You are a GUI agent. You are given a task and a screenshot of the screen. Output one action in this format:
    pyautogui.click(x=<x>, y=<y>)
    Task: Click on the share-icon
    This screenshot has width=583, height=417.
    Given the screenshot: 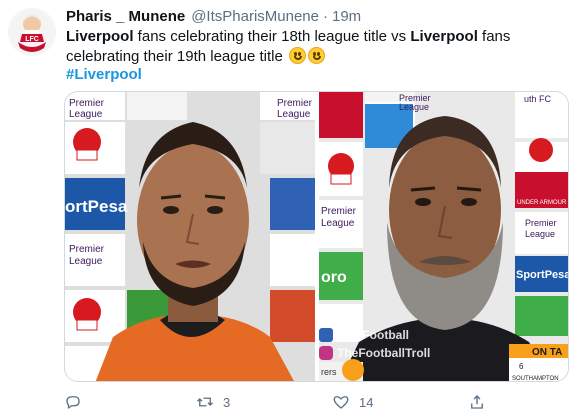 What is the action you would take?
    pyautogui.click(x=477, y=402)
    